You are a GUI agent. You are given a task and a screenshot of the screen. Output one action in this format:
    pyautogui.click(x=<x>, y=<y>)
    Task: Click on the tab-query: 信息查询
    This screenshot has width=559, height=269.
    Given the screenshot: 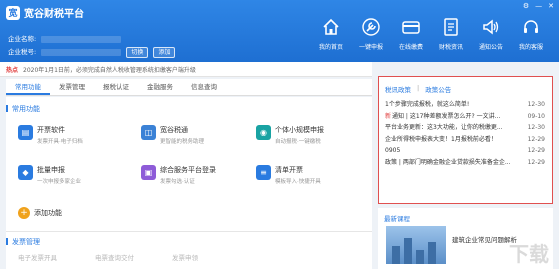 What is the action you would take?
    pyautogui.click(x=204, y=87)
    